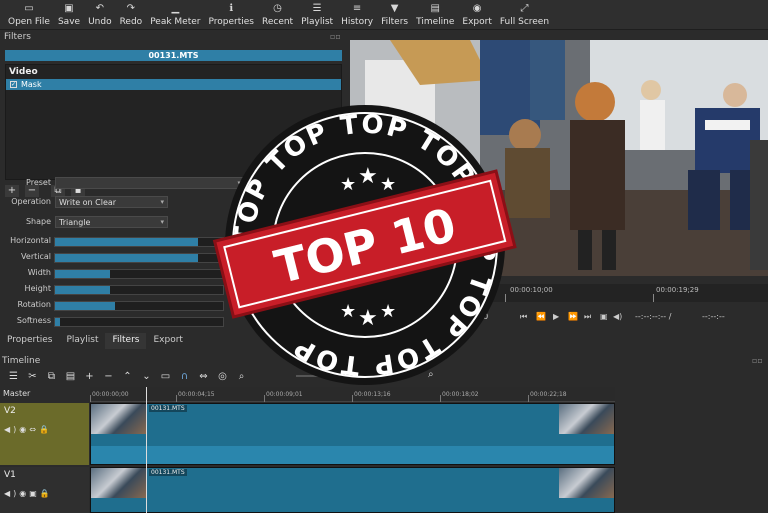 The width and height of the screenshot is (768, 513). I want to click on timeline-button: ▤ Timeline, so click(435, 13).